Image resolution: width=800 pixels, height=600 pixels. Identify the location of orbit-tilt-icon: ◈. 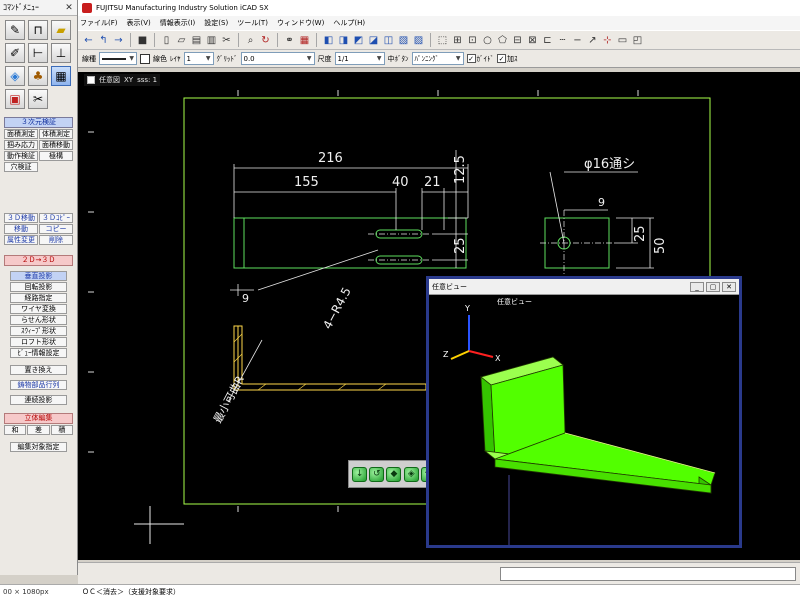
(411, 474).